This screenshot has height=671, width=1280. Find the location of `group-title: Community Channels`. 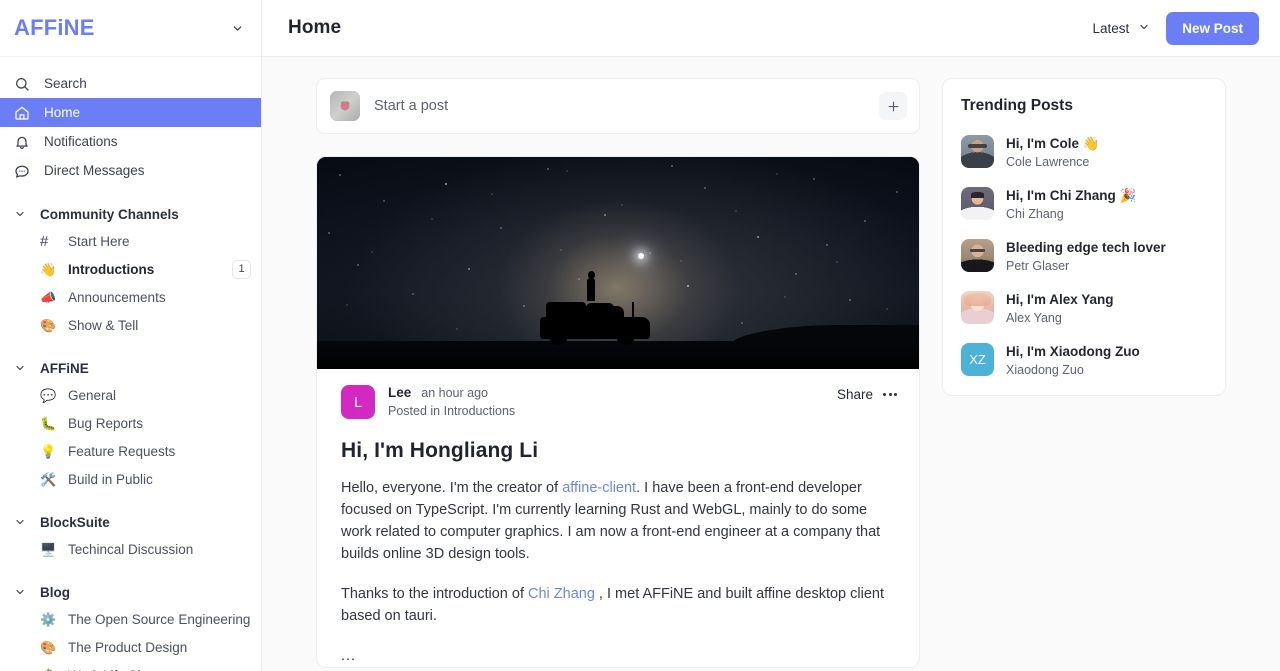

group-title: Community Channels is located at coordinates (109, 214).